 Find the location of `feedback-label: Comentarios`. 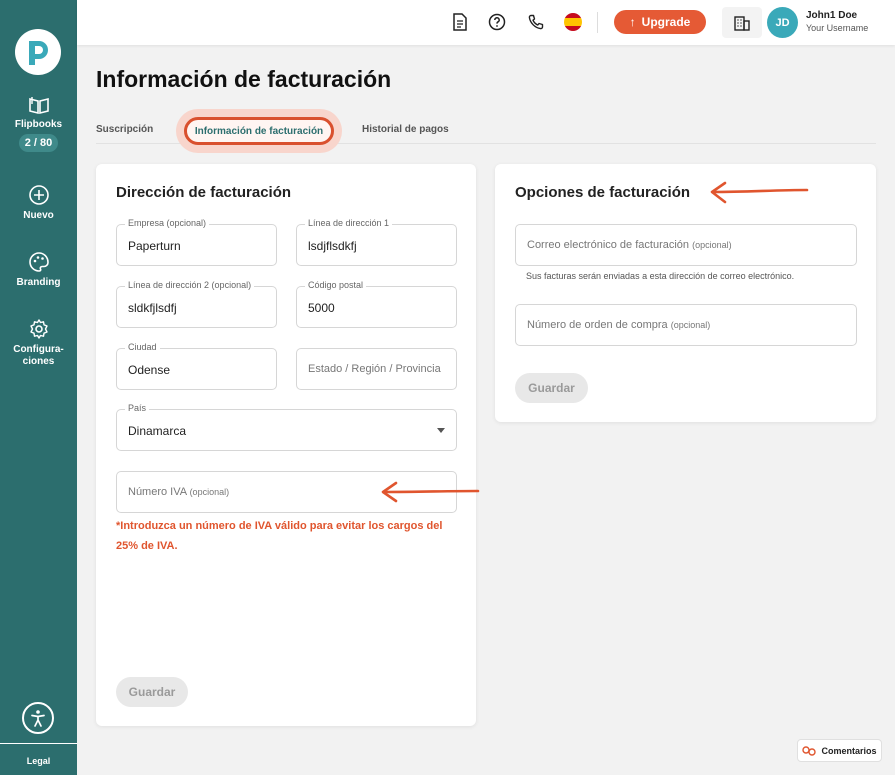

feedback-label: Comentarios is located at coordinates (849, 750).